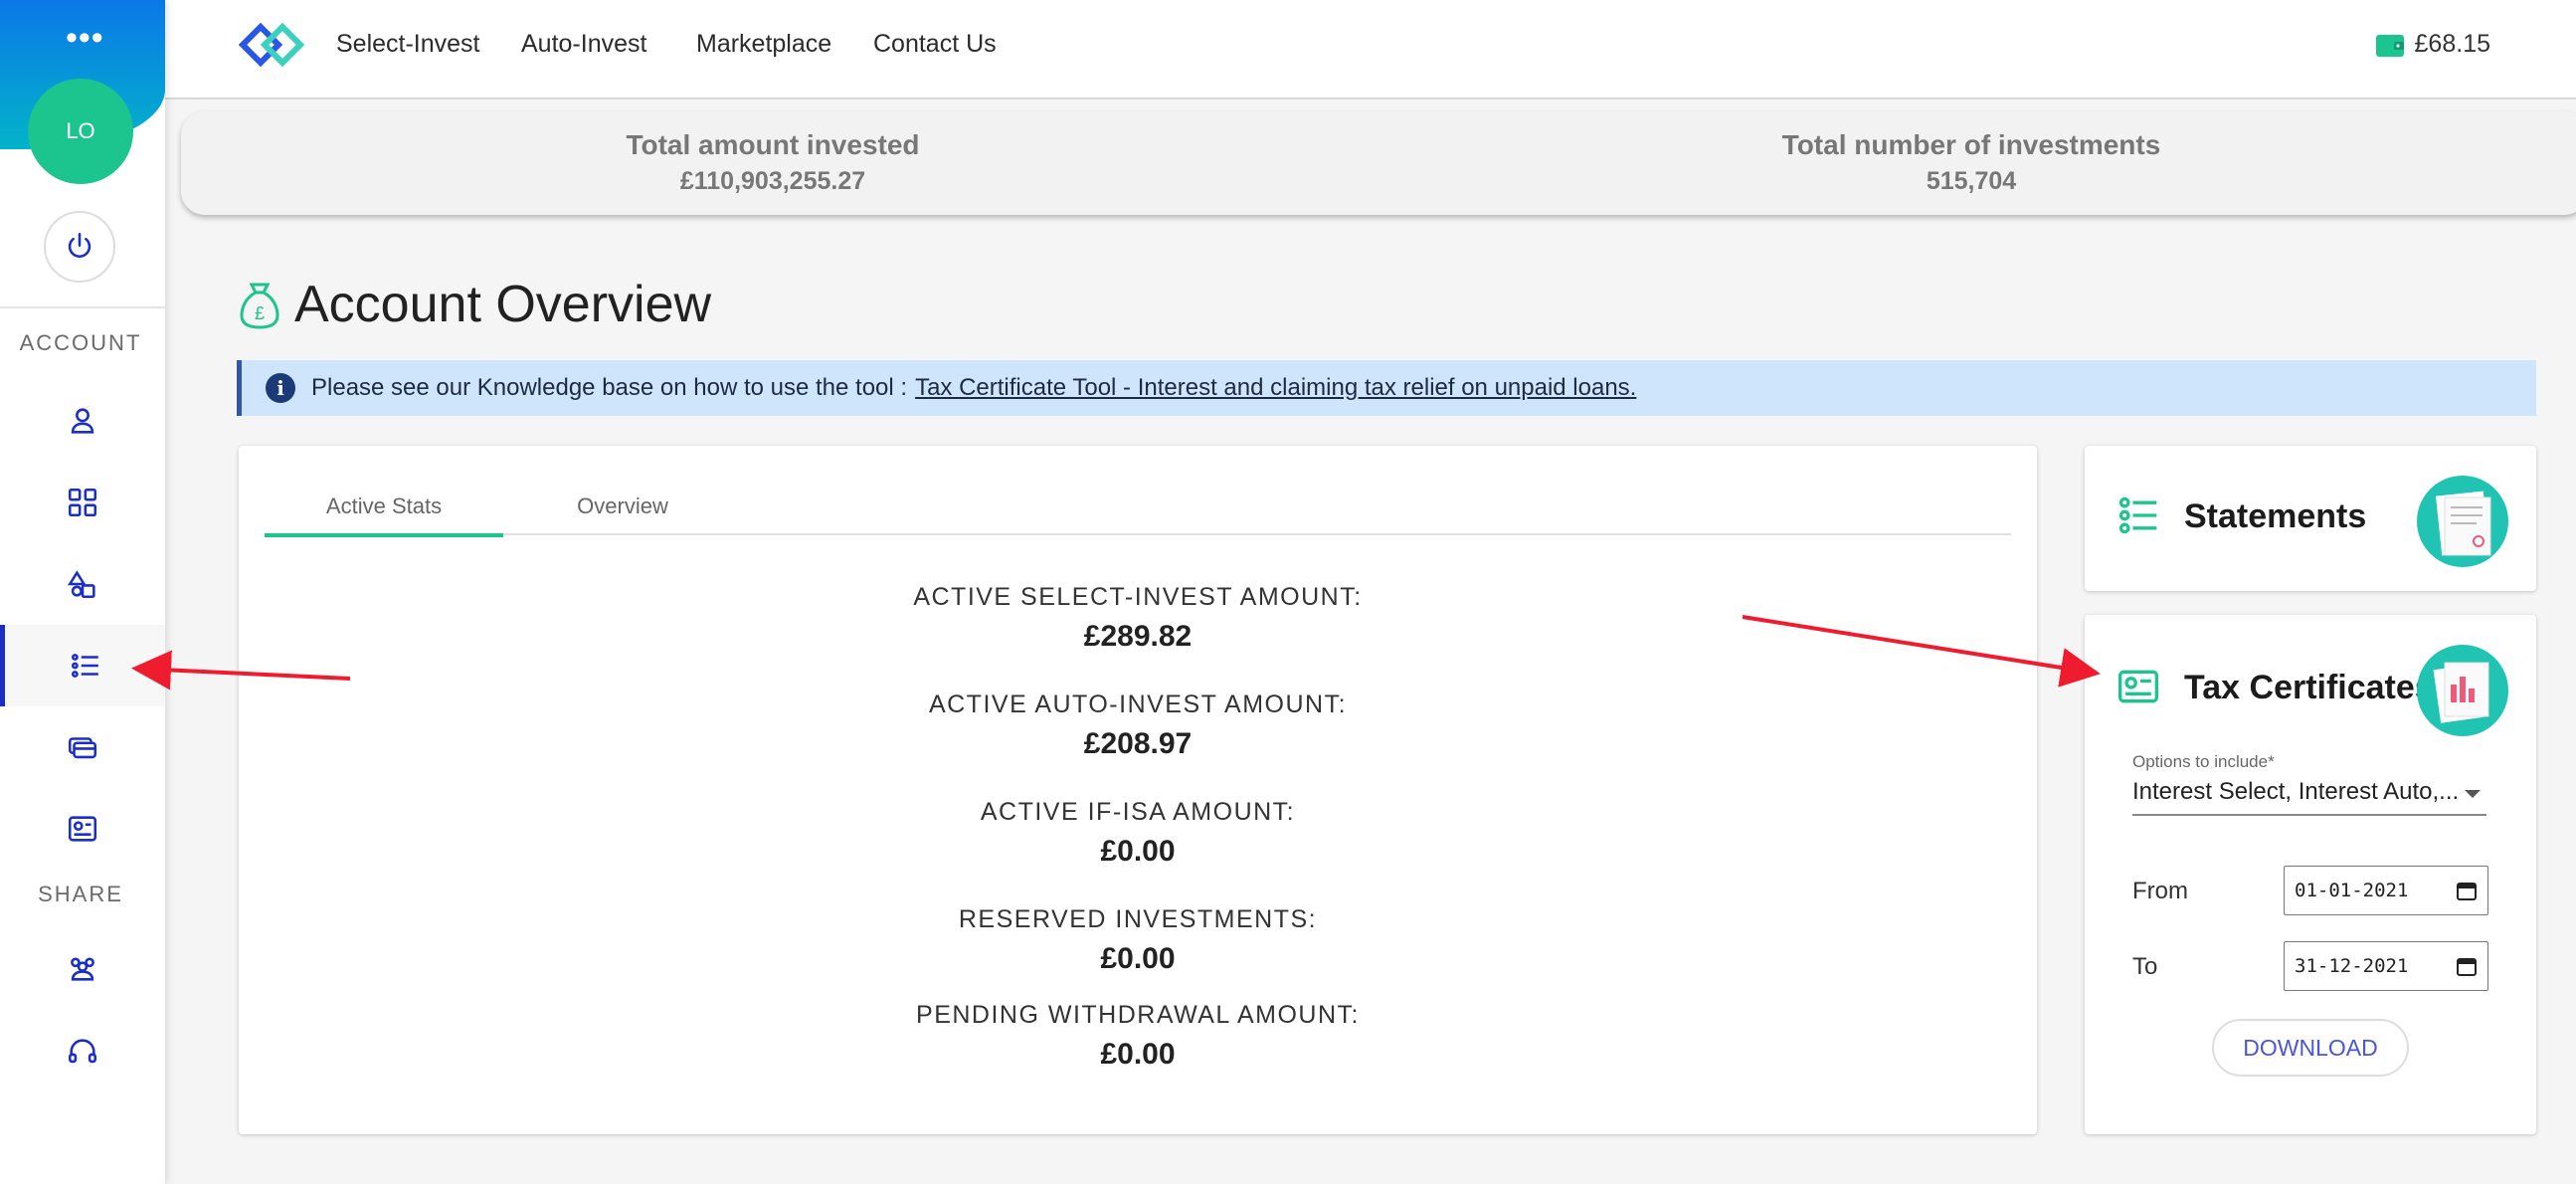  What do you see at coordinates (503, 304) in the screenshot?
I see `page-title: Account Overview` at bounding box center [503, 304].